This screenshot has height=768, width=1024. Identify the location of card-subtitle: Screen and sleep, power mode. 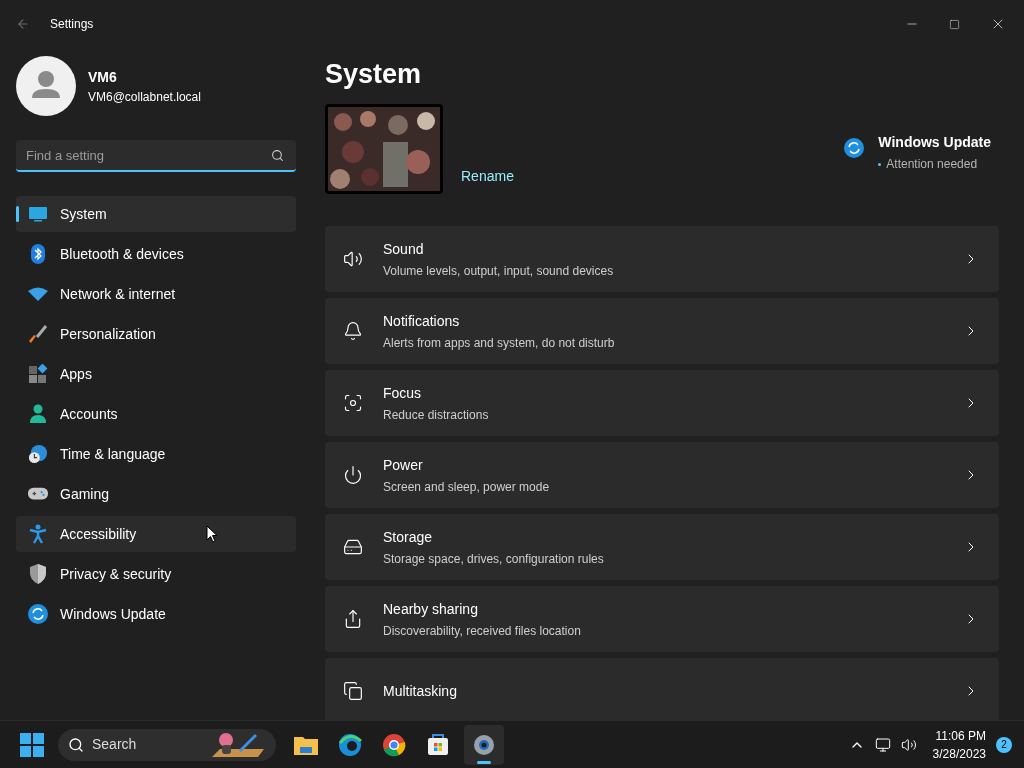
(467, 487).